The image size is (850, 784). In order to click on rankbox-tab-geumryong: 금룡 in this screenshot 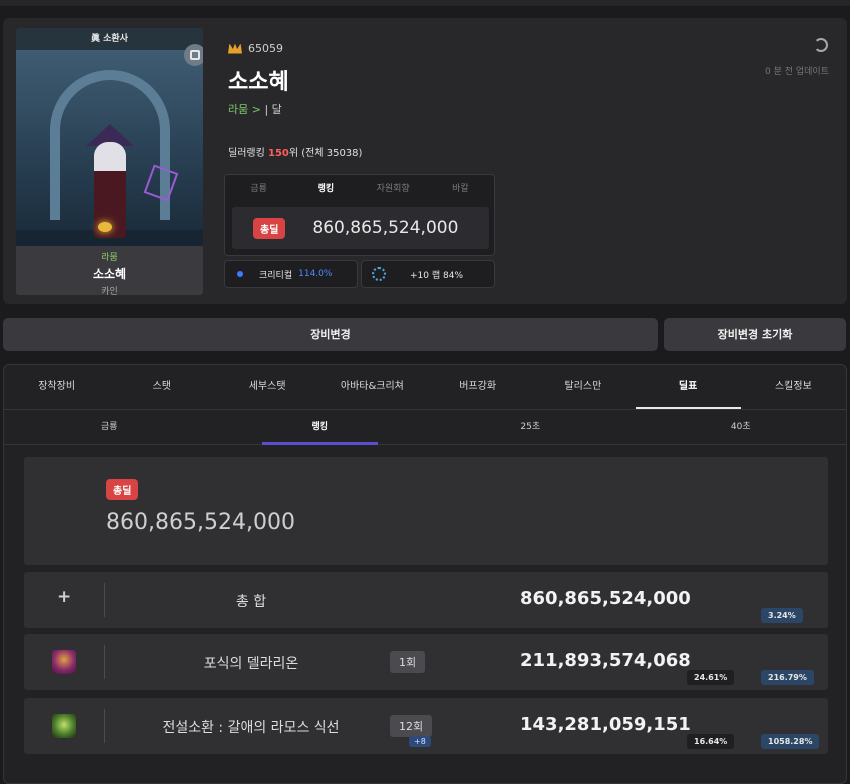, I will do `click(258, 189)`.